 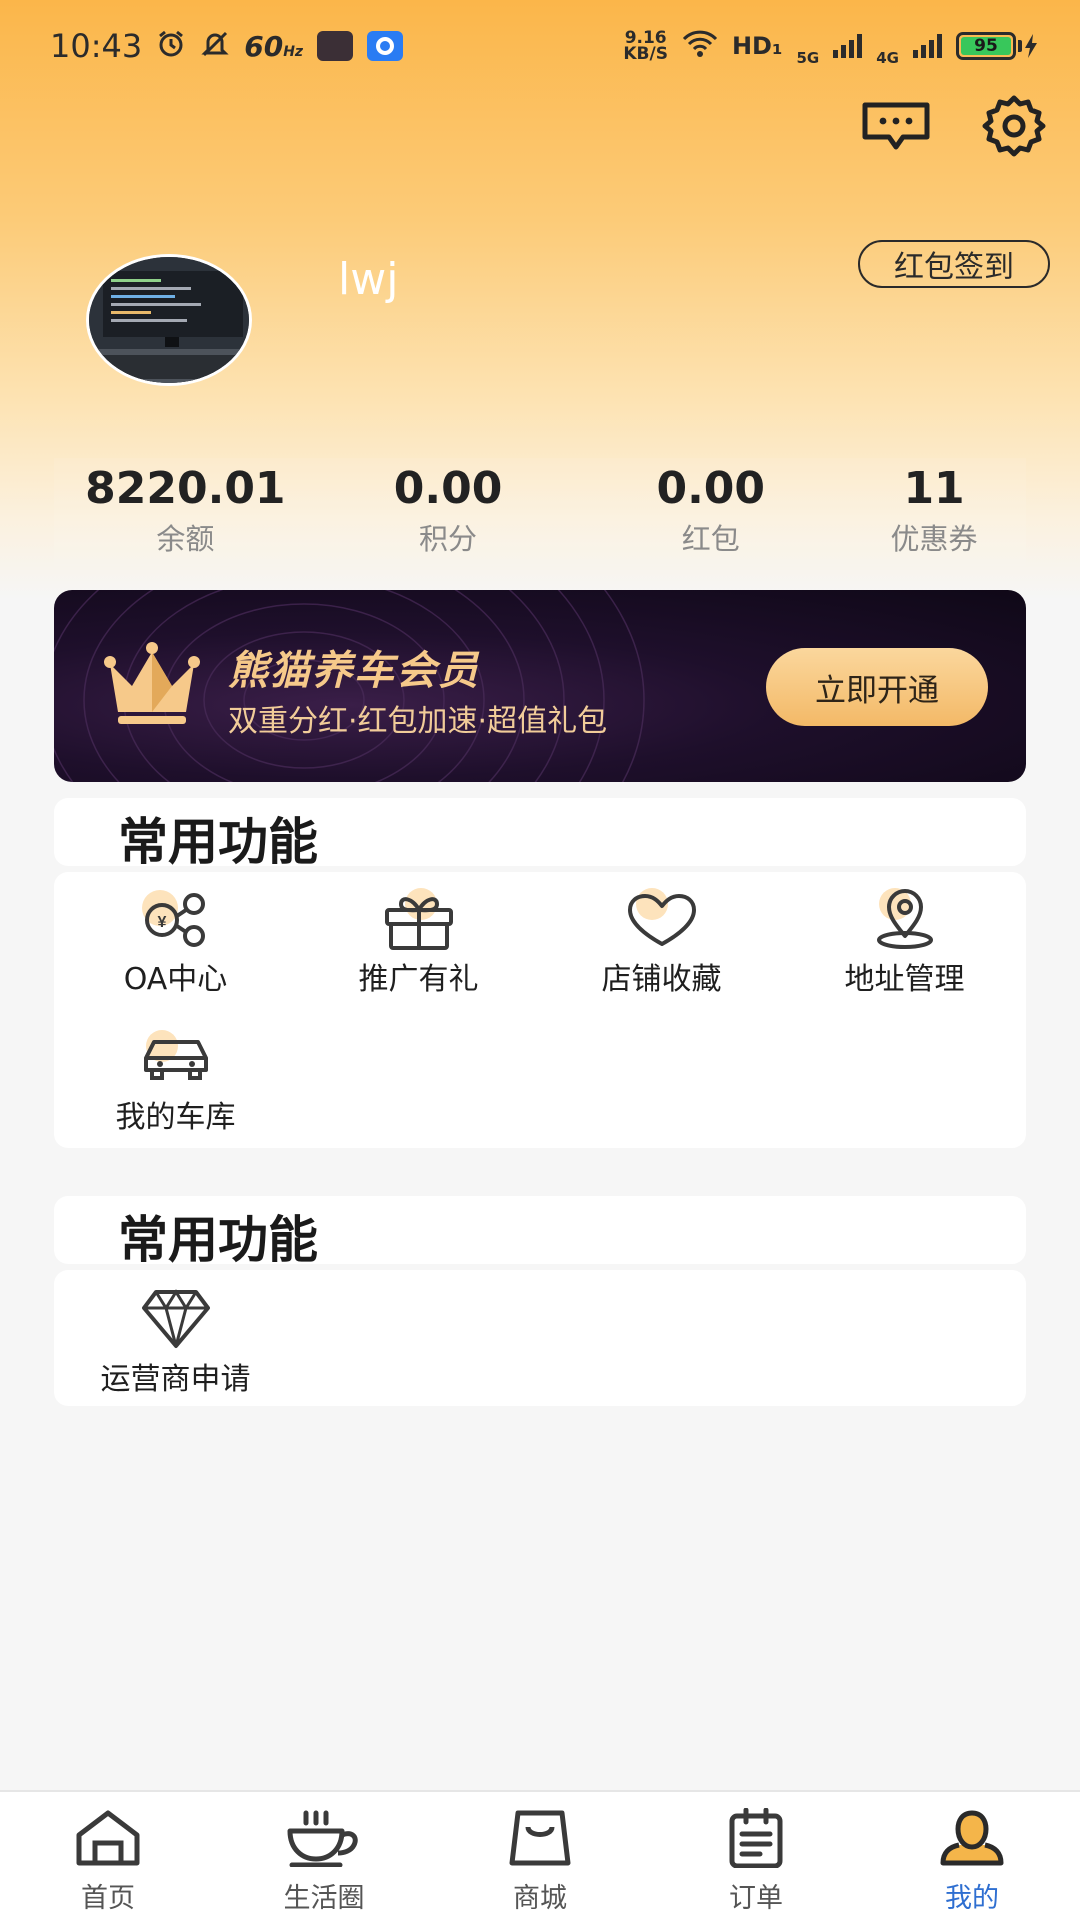 I want to click on stat-points: 0.00 积分, so click(x=448, y=512).